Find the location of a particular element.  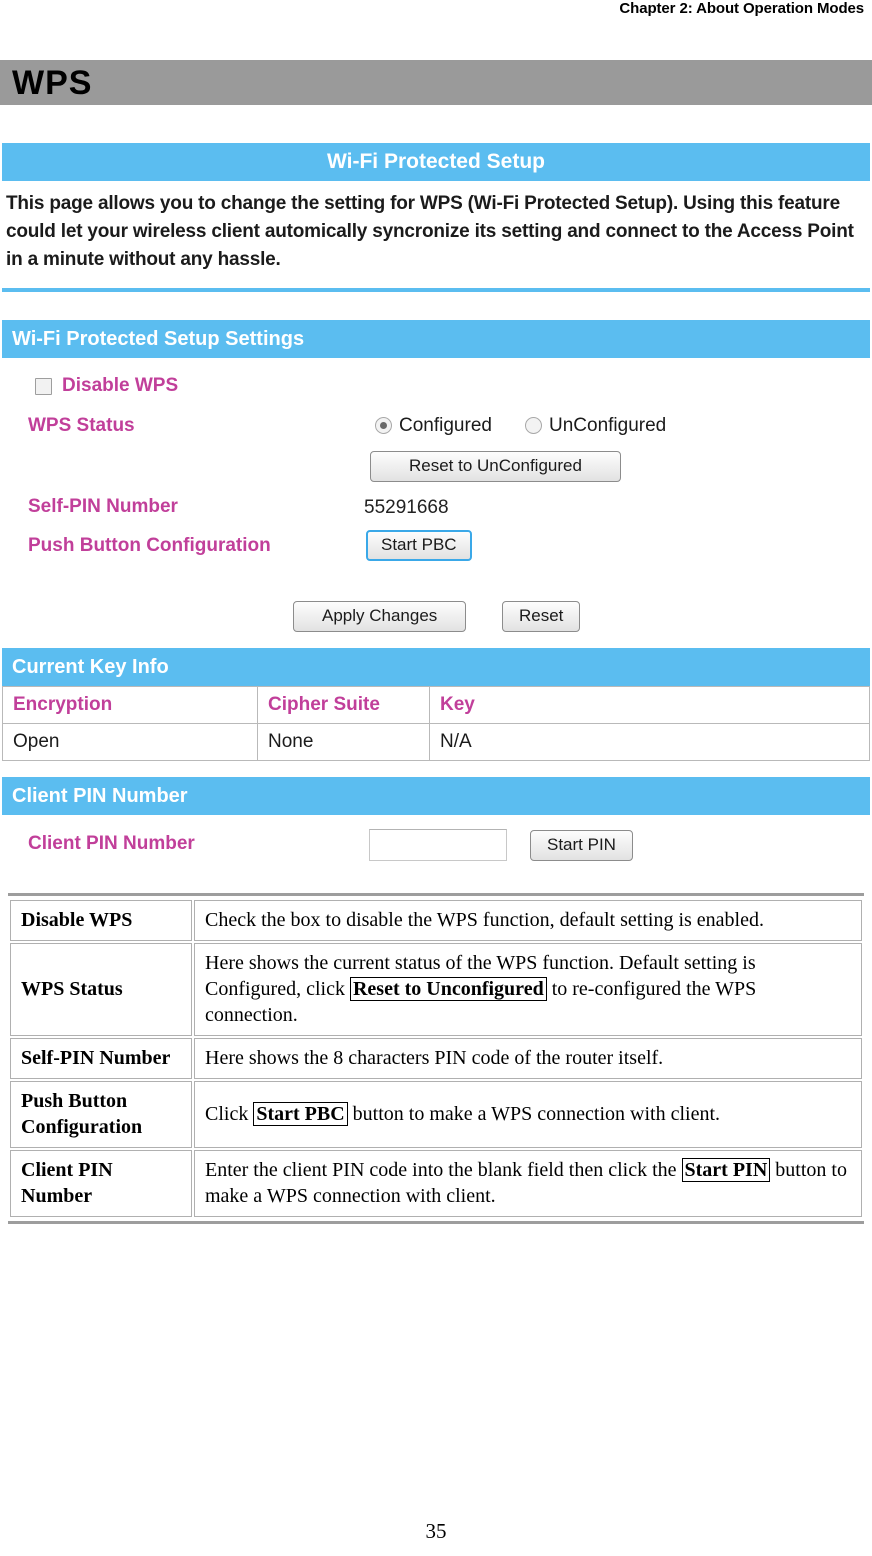

key-info-cell-encryption: Open is located at coordinates (130, 742).